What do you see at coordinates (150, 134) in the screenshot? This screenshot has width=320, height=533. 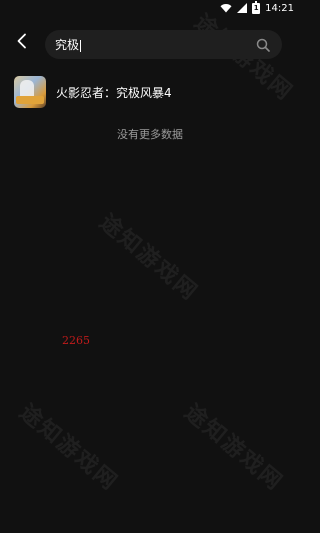 I see `no-more-data-label: 没有更多数据` at bounding box center [150, 134].